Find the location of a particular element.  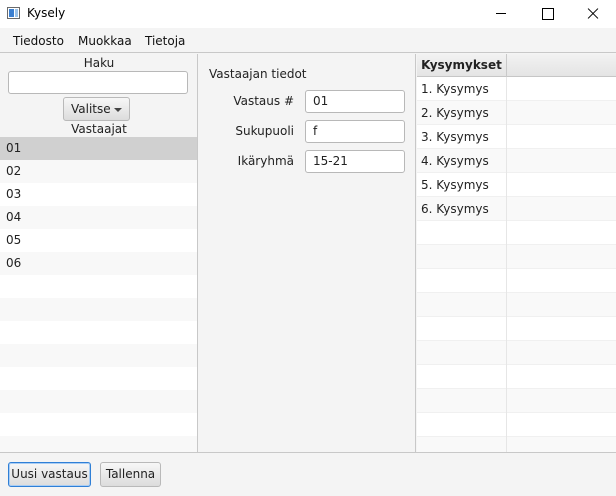

question-cell: 4. Kysymys is located at coordinates (462, 161).